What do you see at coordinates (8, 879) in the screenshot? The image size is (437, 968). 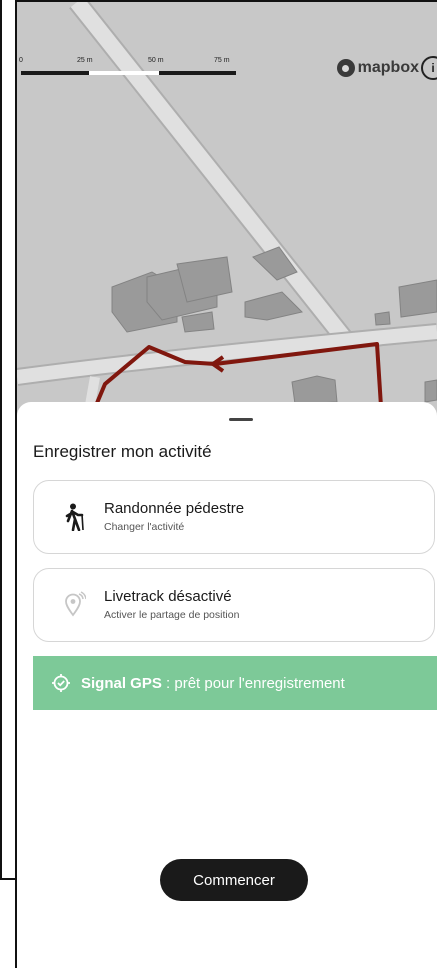 I see `frame-border-bottom` at bounding box center [8, 879].